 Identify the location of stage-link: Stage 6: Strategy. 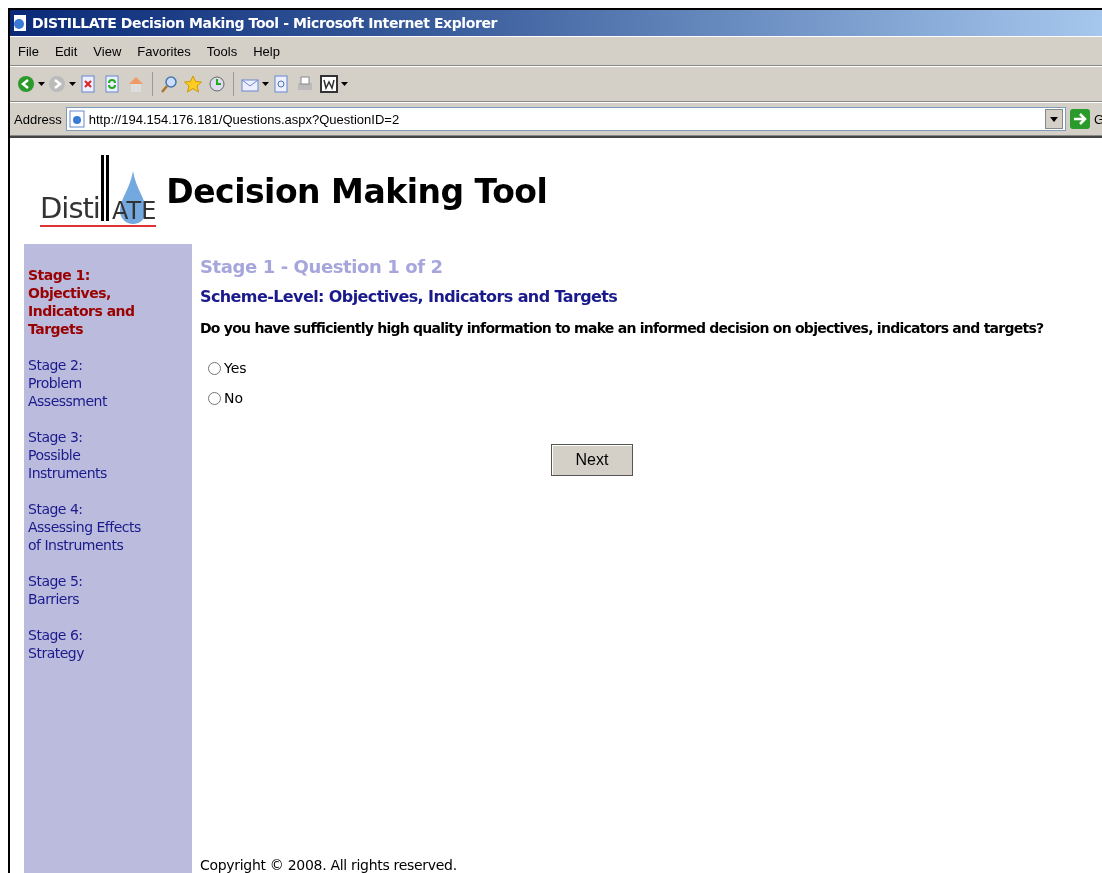
(90, 644).